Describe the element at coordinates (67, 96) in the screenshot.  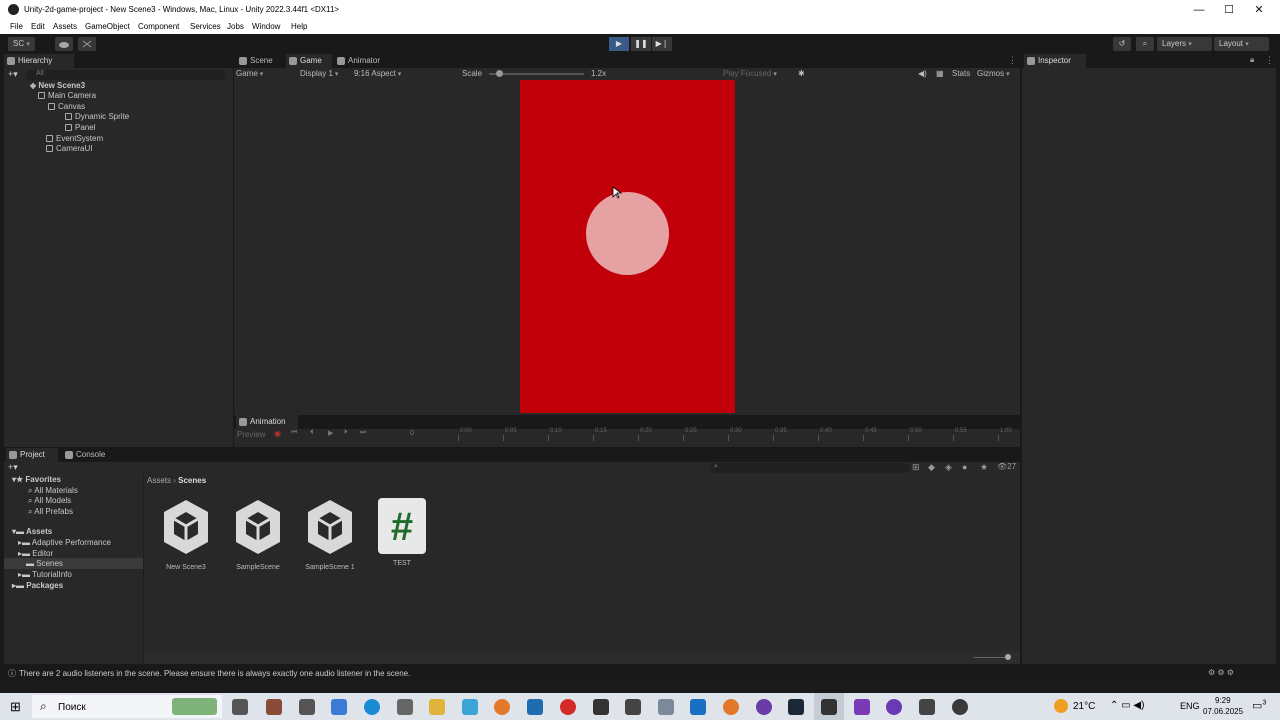
I see `hierarchy-item-main-camera: Main Camera` at that location.